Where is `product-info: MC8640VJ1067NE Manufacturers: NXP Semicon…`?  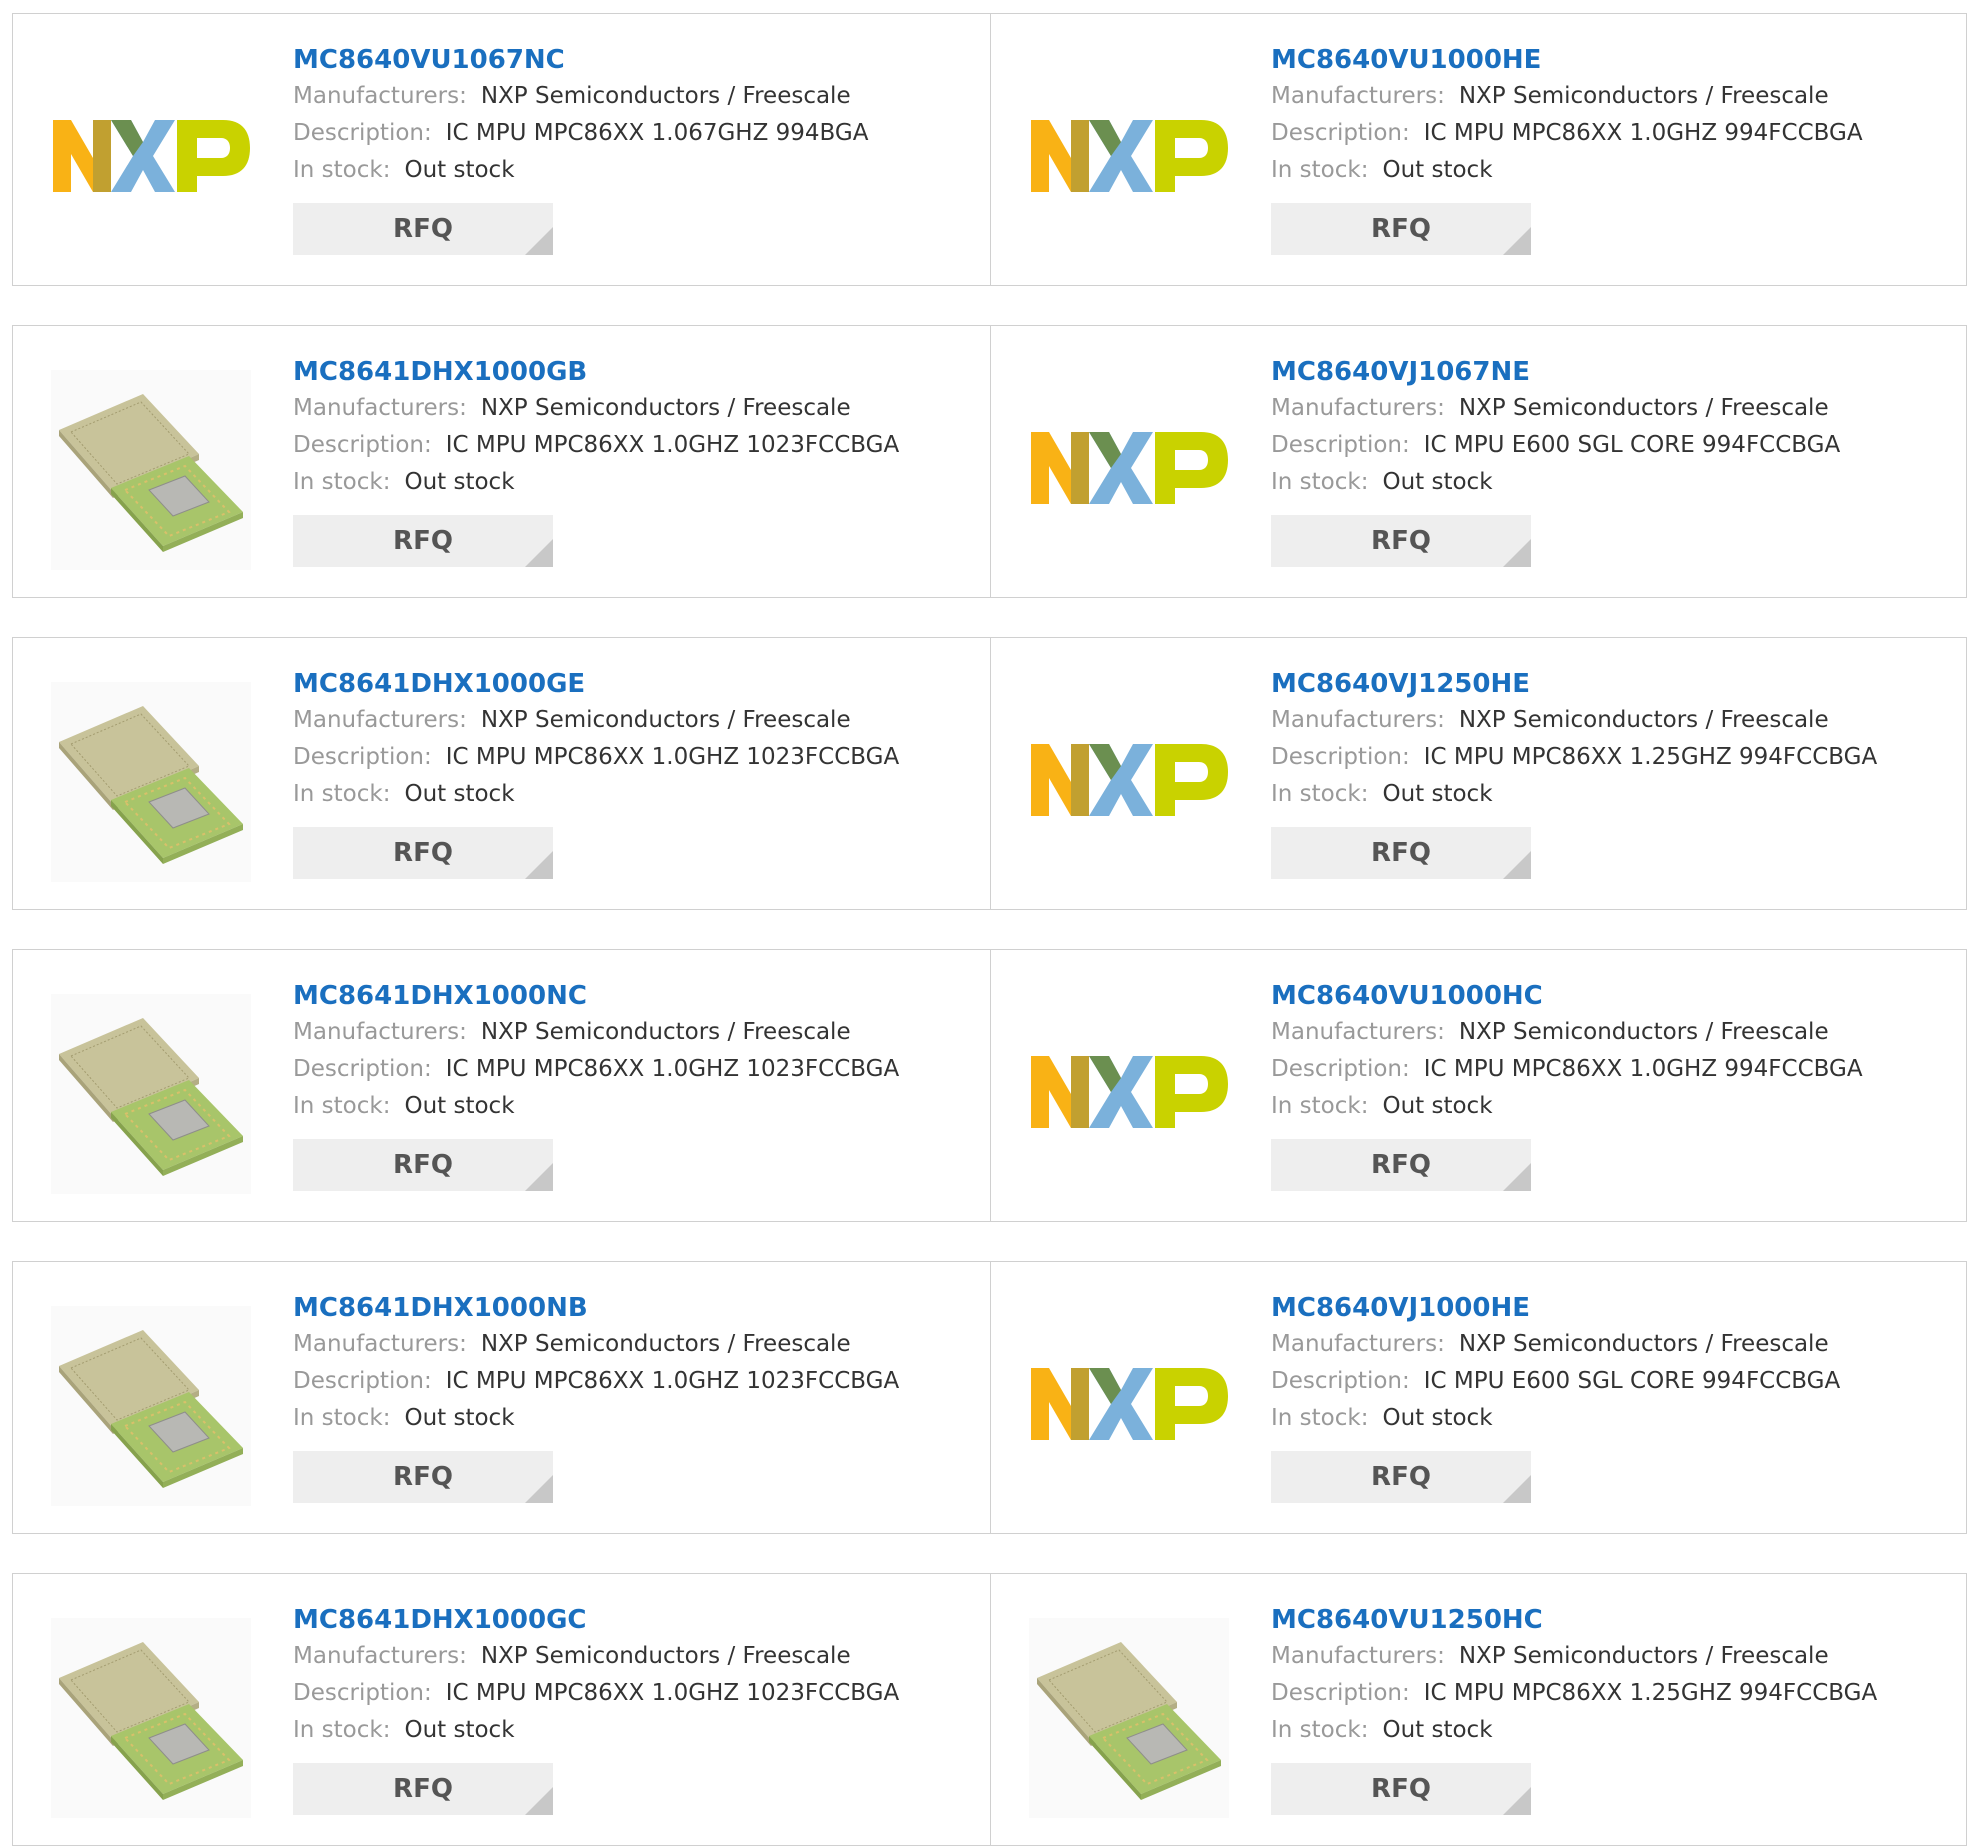
product-info: MC8640VJ1067NE Manufacturers: NXP Semicon… is located at coordinates (1555, 460).